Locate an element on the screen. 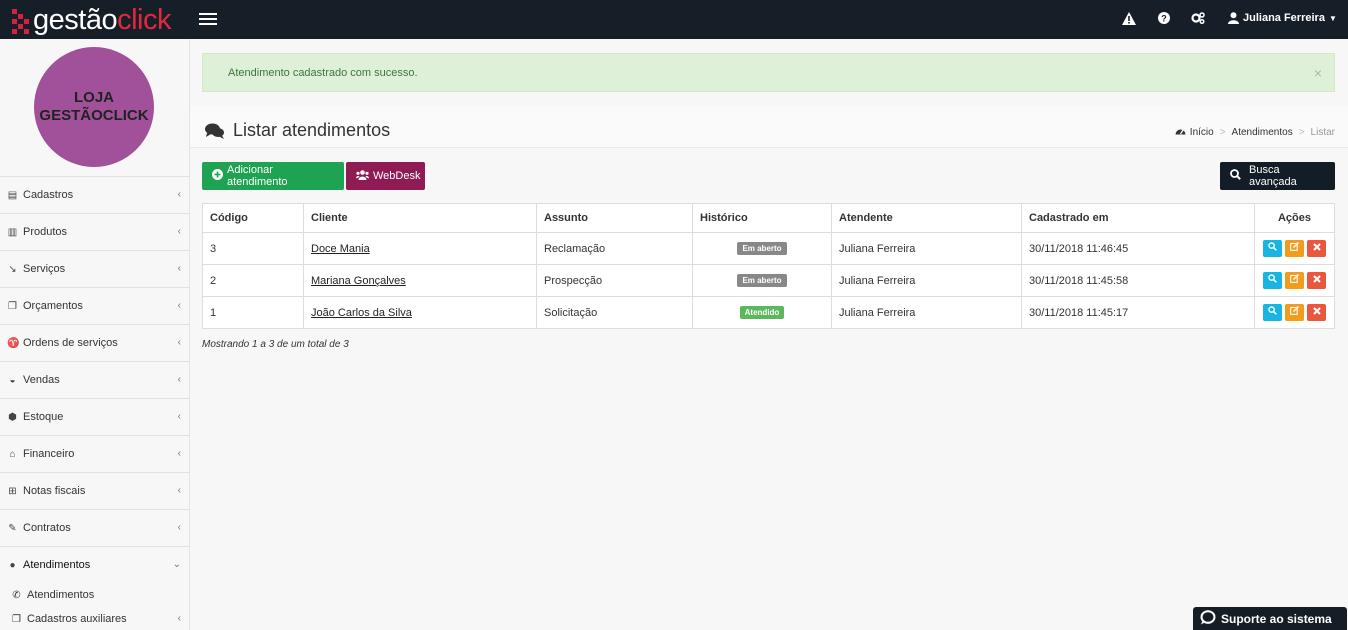 The image size is (1348, 630). cell-assunto: Reclamação is located at coordinates (614, 248).